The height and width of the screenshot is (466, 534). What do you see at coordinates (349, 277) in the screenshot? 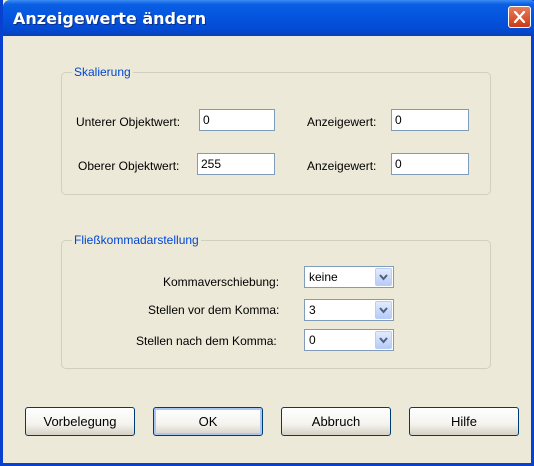
I see `decimal-shift-select: keine` at bounding box center [349, 277].